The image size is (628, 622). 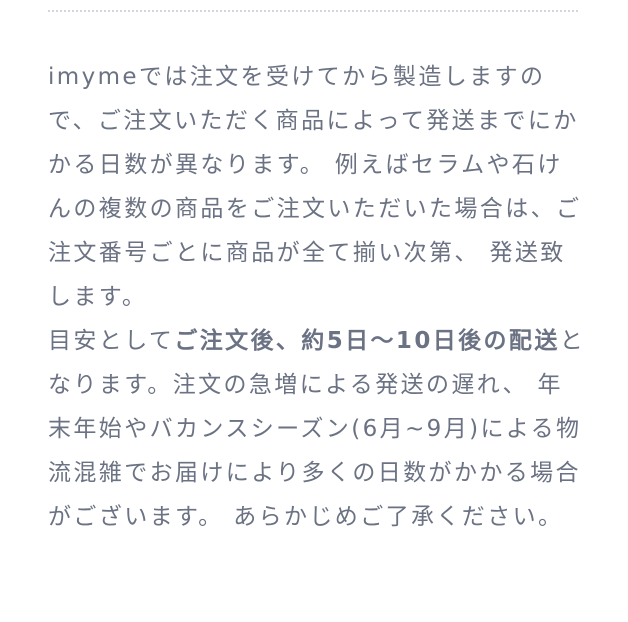 I want to click on dotted-divider, so click(x=313, y=11).